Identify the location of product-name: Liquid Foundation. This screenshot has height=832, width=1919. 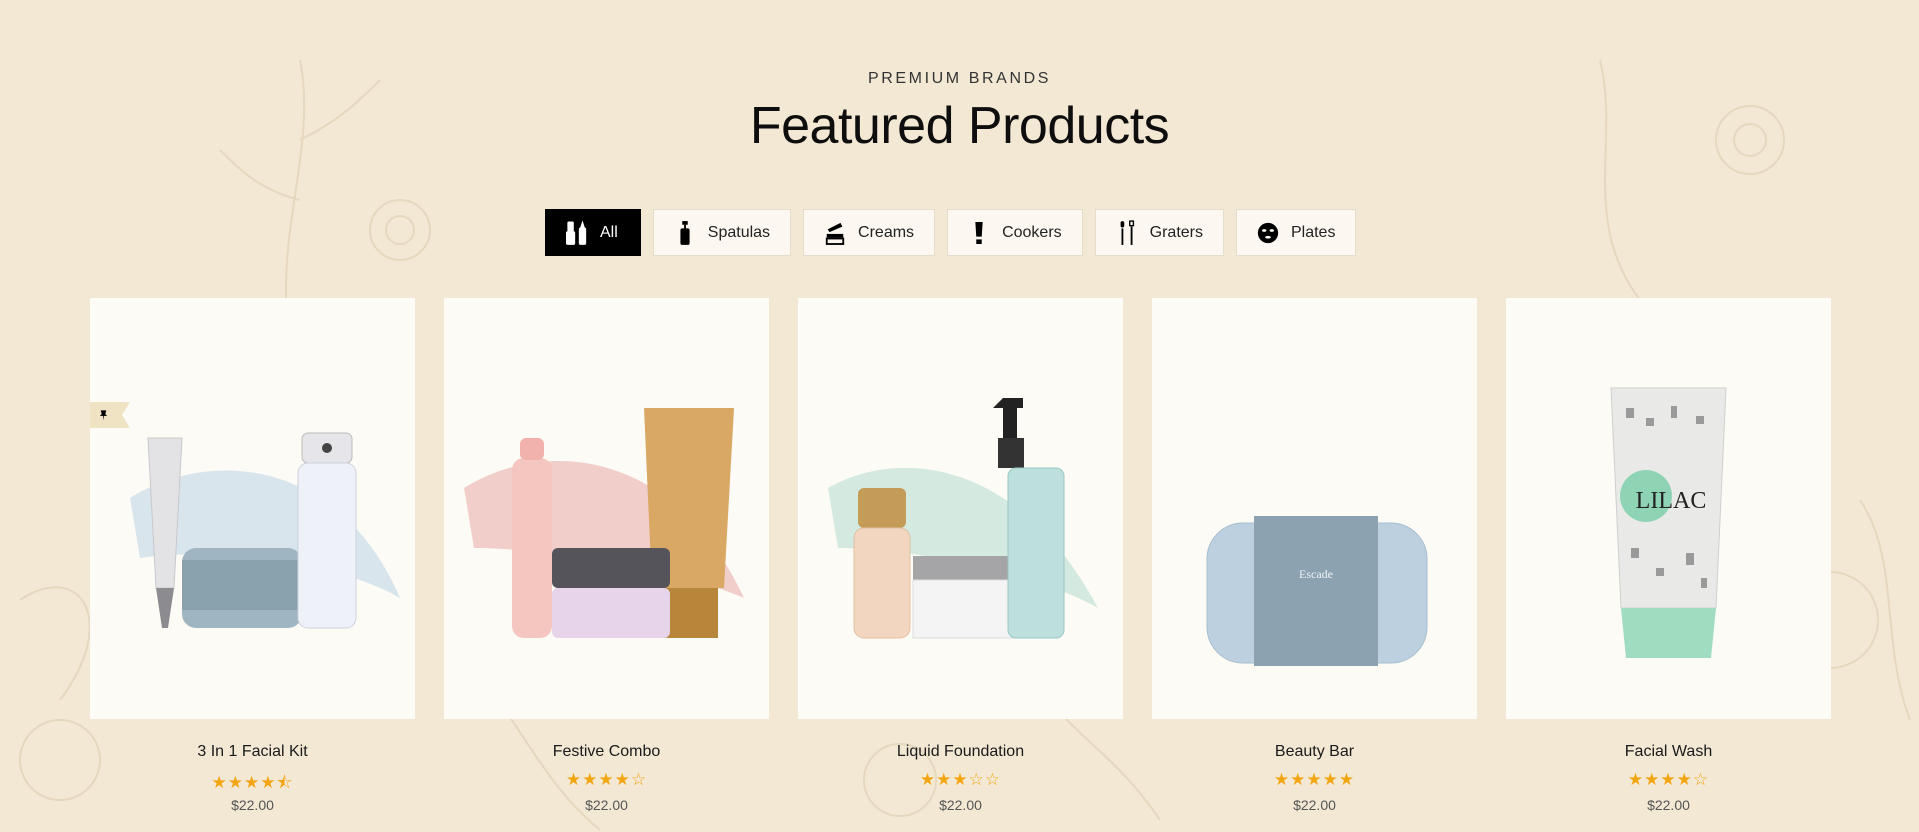
(960, 752).